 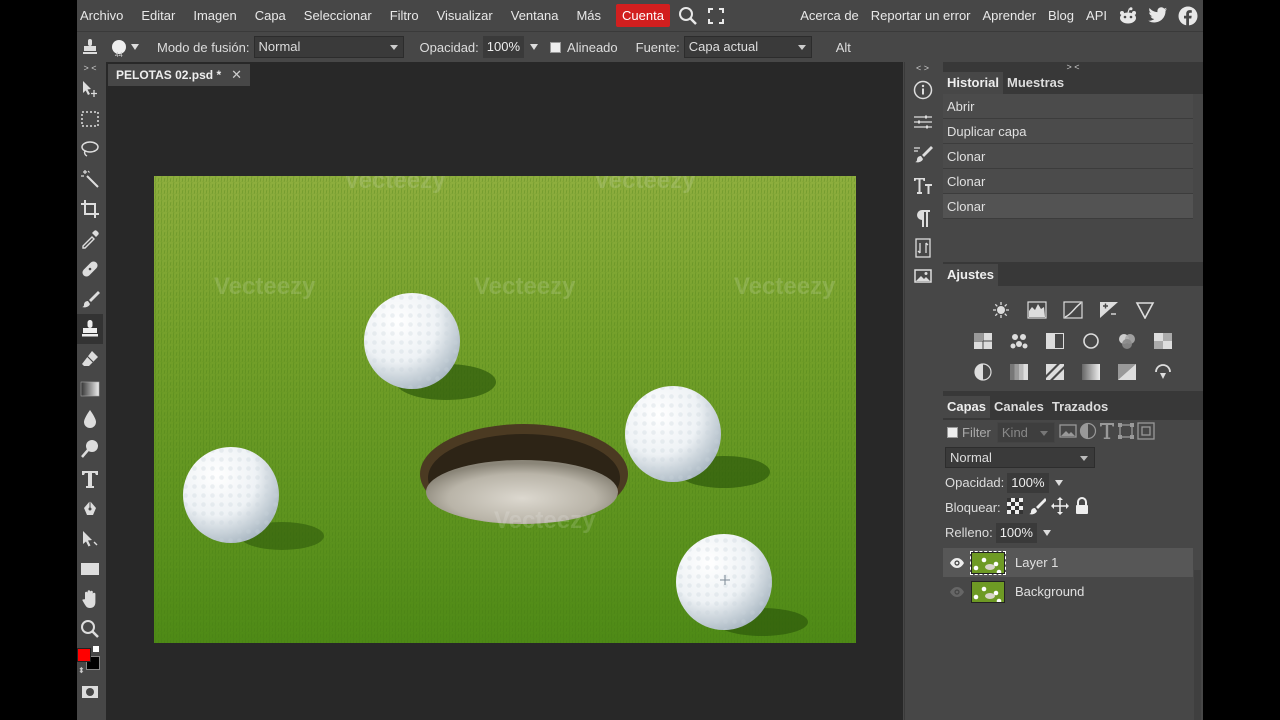 What do you see at coordinates (1061, 15) in the screenshot?
I see `link-blog: Blog` at bounding box center [1061, 15].